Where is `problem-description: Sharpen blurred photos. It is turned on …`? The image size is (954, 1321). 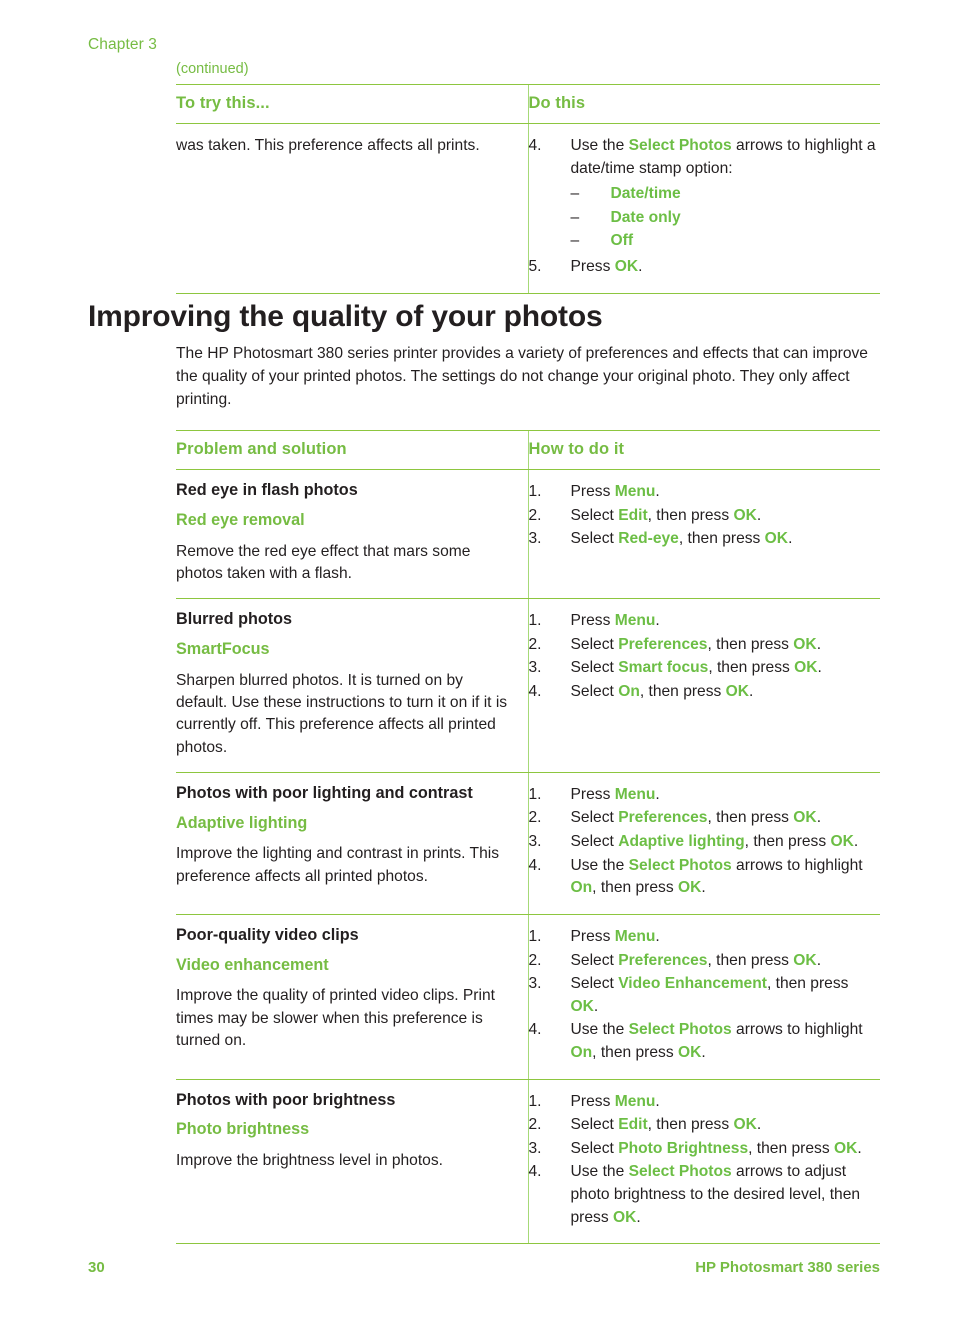
problem-description: Sharpen blurred photos. It is turned on … is located at coordinates (342, 713).